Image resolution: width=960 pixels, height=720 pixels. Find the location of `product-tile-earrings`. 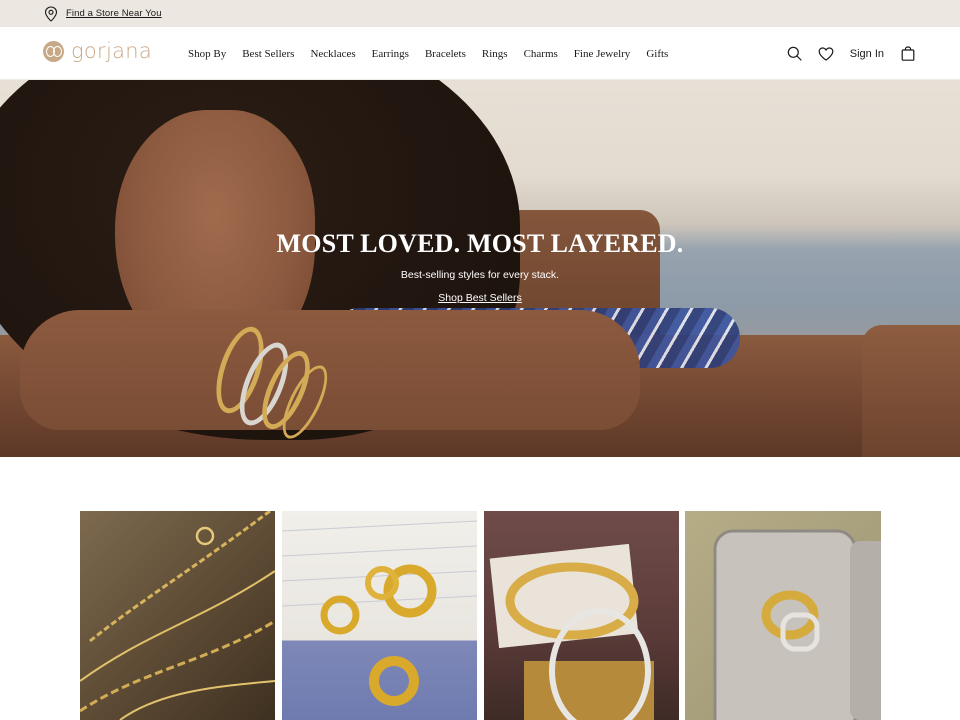

product-tile-earrings is located at coordinates (379, 615).